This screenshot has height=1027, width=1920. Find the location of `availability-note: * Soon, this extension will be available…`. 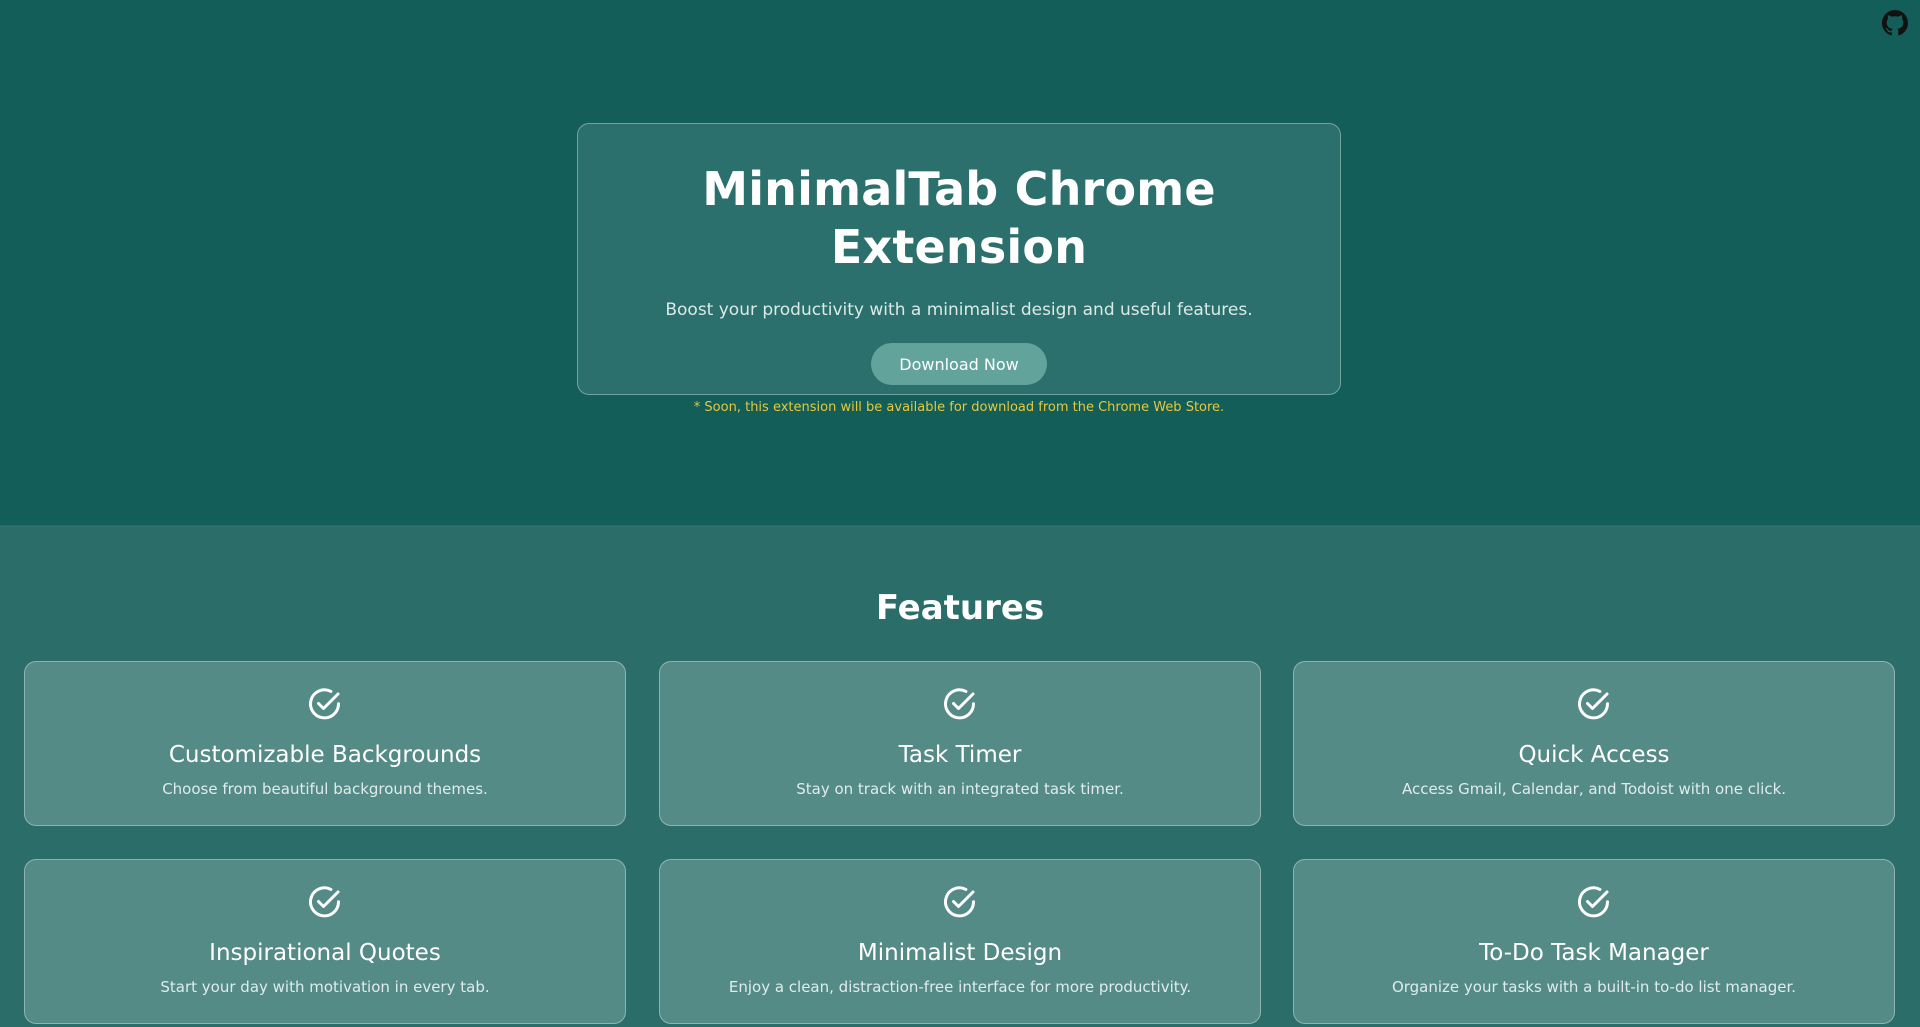

availability-note: * Soon, this extension will be available… is located at coordinates (959, 407).